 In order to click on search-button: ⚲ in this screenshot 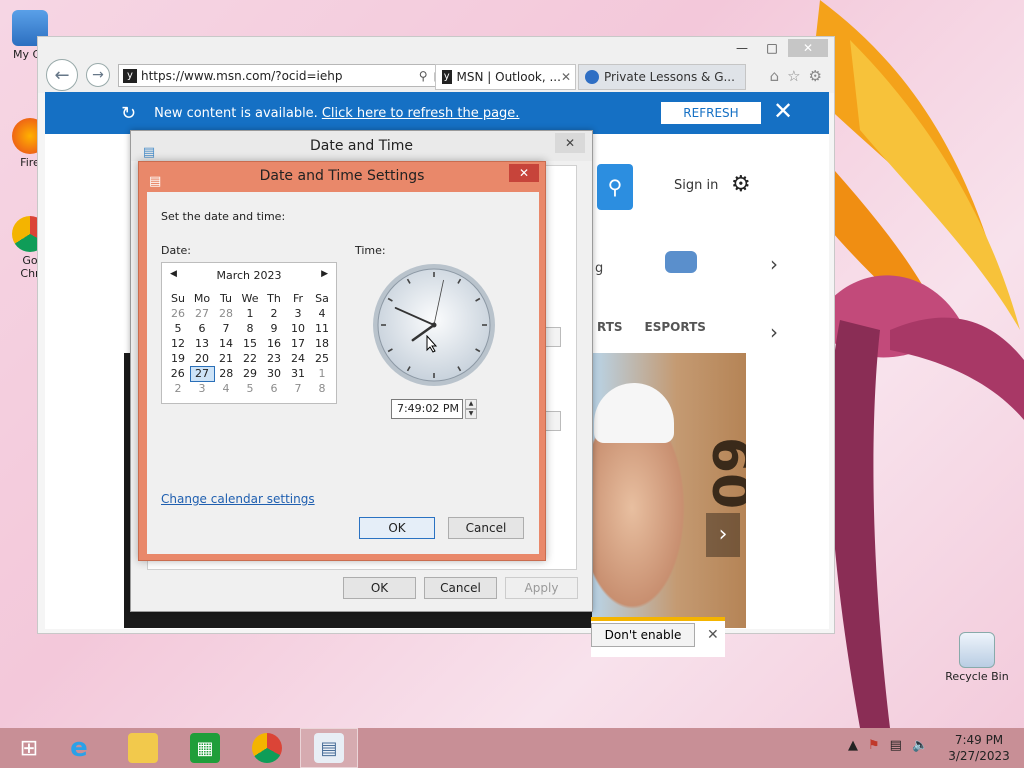, I will do `click(615, 187)`.